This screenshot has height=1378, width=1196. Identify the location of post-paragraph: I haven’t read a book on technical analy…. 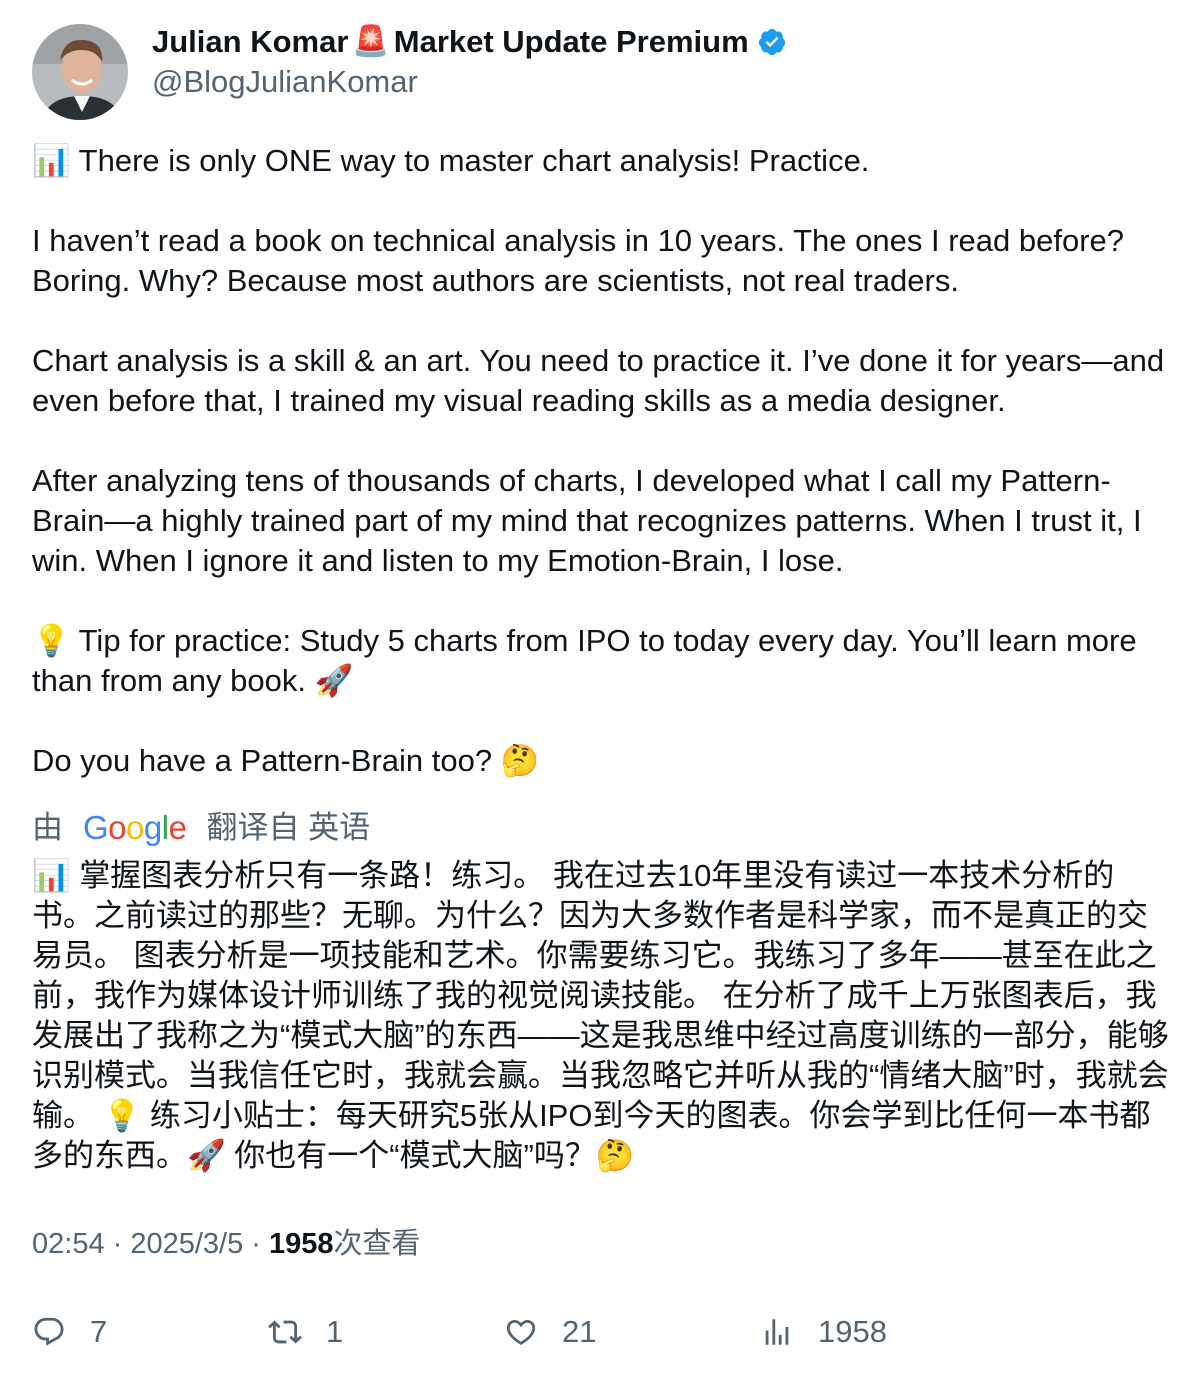
(578, 260).